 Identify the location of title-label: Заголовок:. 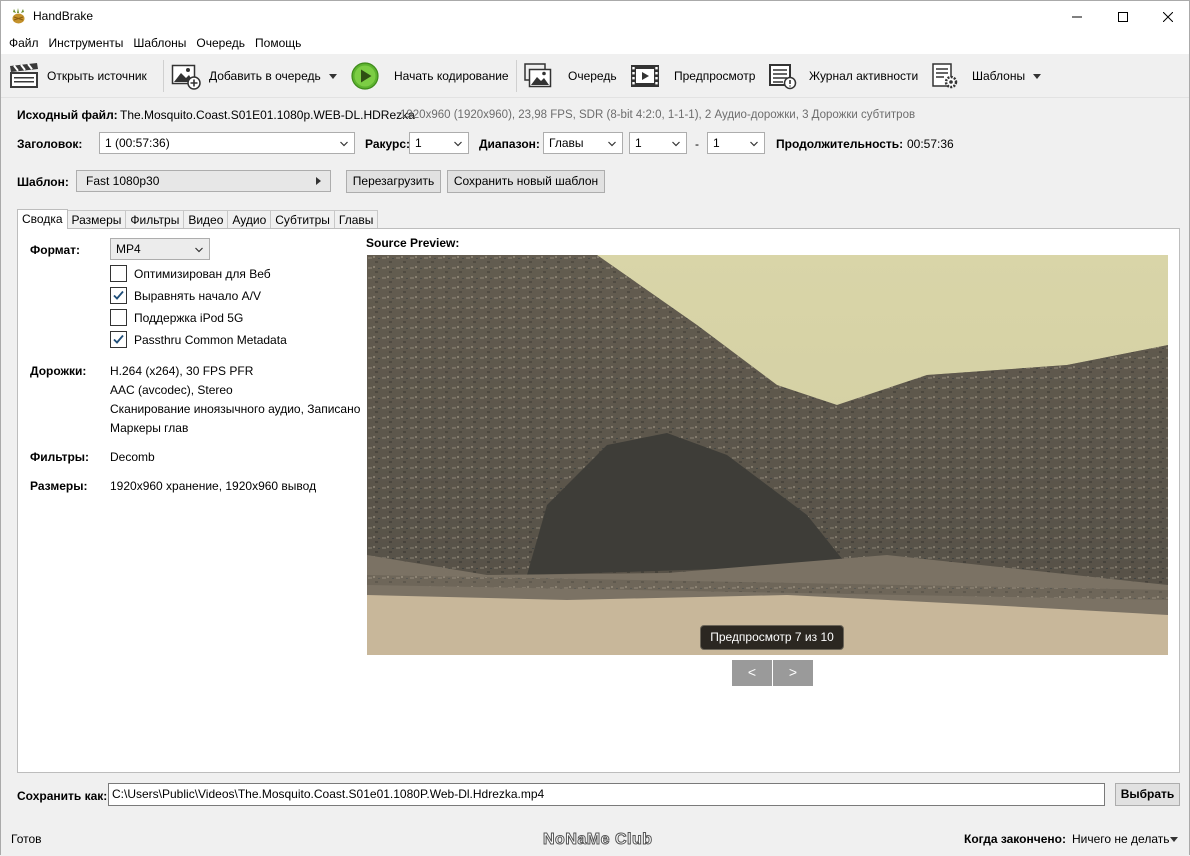
(50, 144).